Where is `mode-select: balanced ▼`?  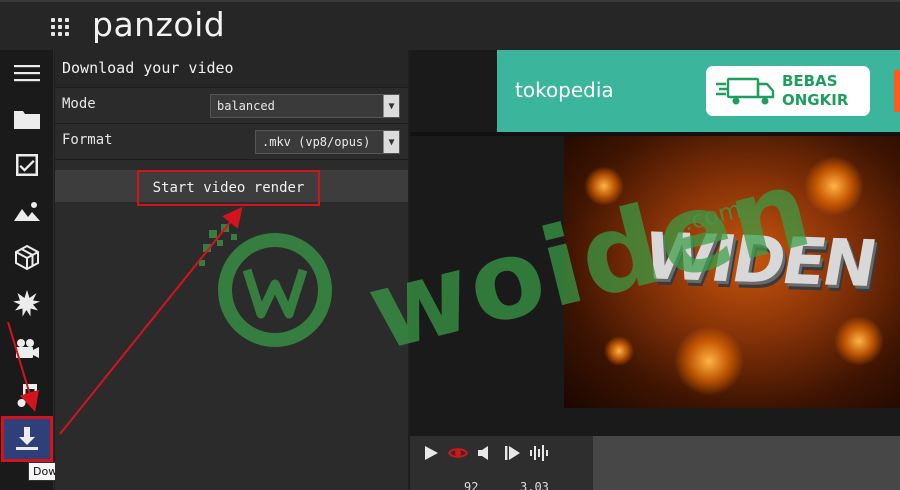
mode-select: balanced ▼ is located at coordinates (305, 106).